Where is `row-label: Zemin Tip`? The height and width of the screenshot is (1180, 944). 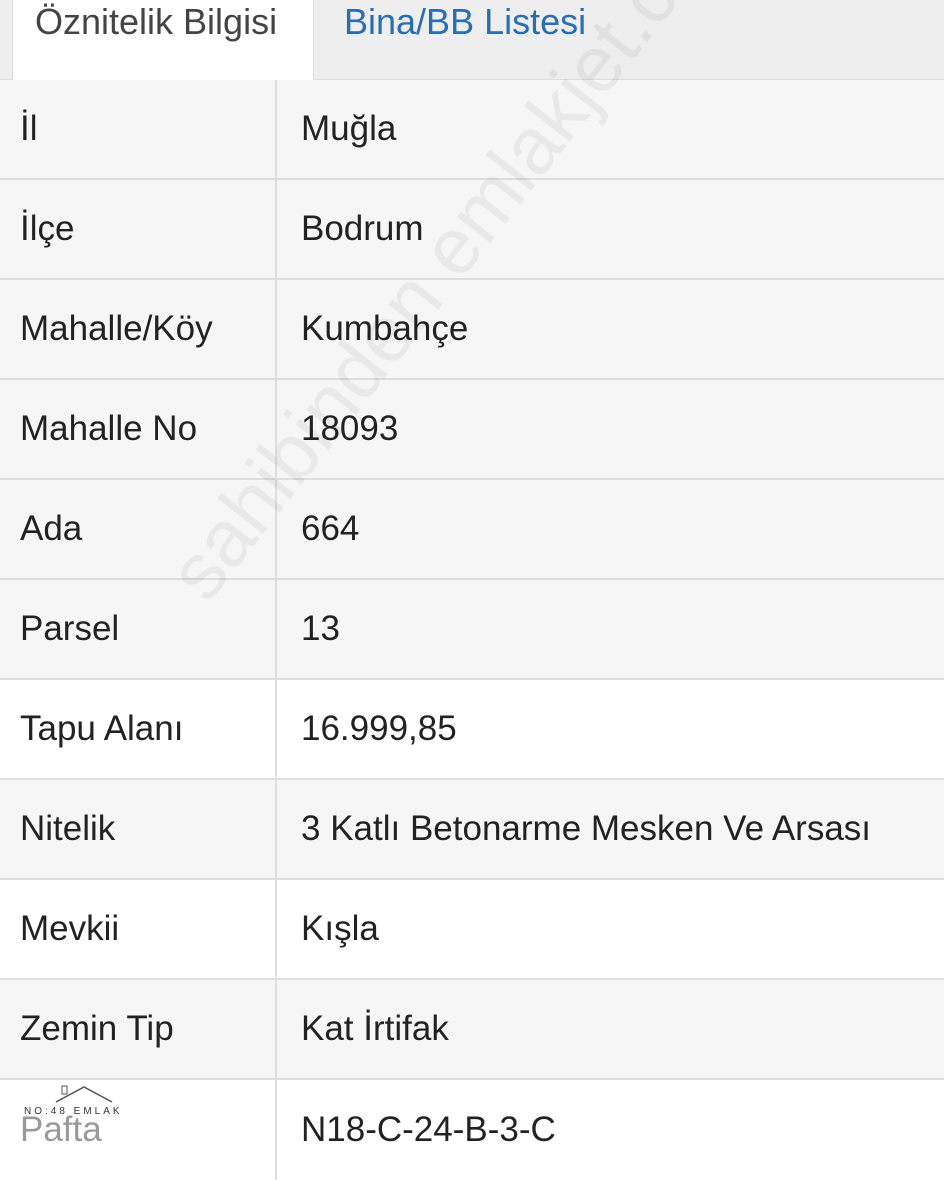
row-label: Zemin Tip is located at coordinates (138, 1029).